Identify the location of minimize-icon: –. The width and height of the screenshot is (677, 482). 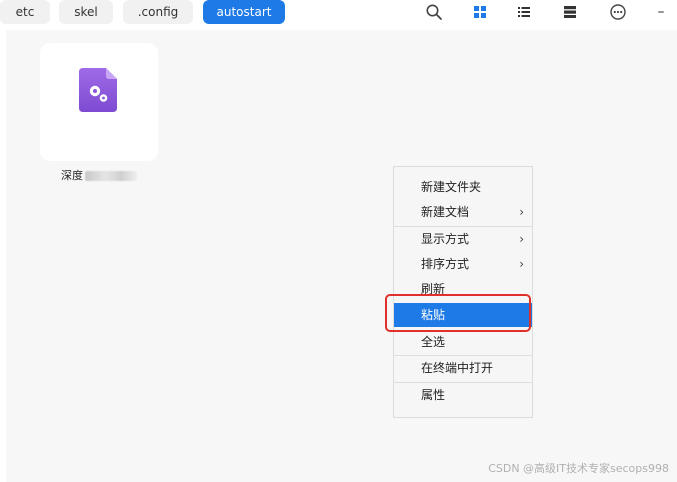
(661, 12).